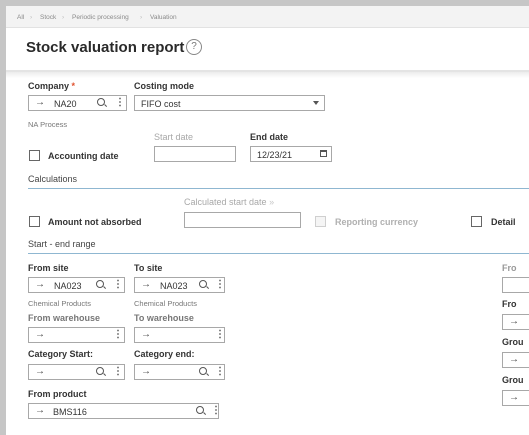  I want to click on right-column-label-4: Grou, so click(513, 380).